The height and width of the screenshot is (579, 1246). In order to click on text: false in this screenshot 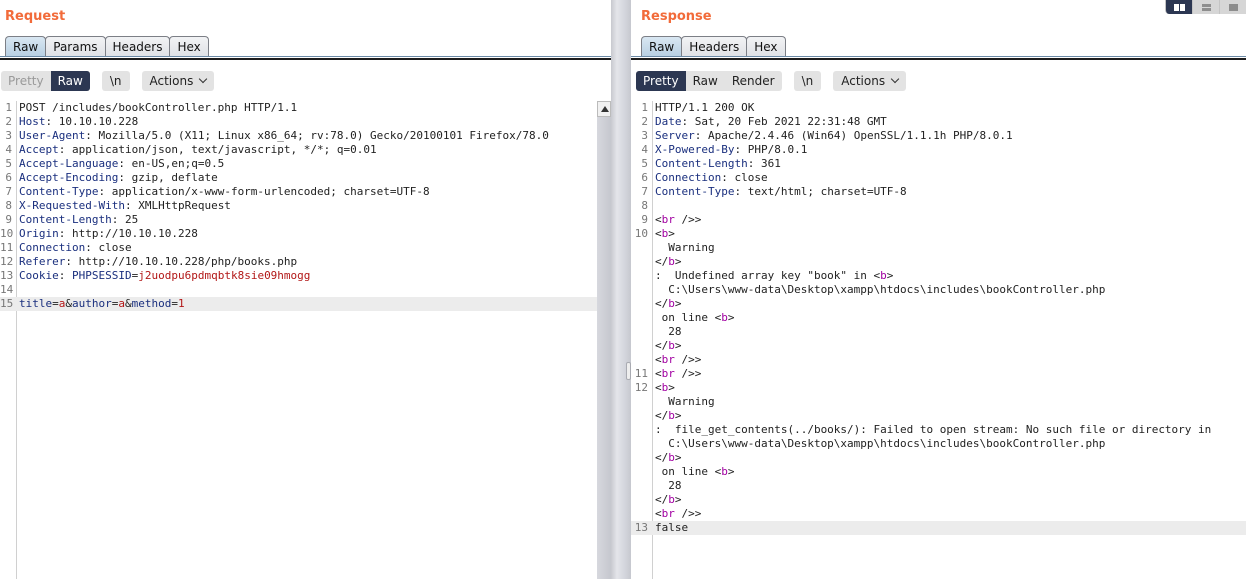, I will do `click(672, 527)`.